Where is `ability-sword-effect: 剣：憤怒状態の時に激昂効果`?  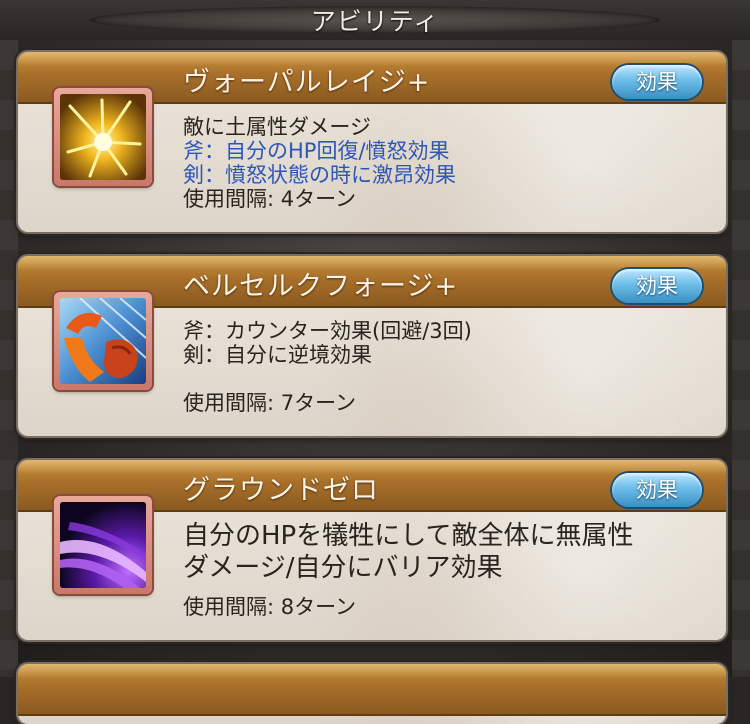
ability-sword-effect: 剣：憤怒状態の時に激昂効果 is located at coordinates (319, 175).